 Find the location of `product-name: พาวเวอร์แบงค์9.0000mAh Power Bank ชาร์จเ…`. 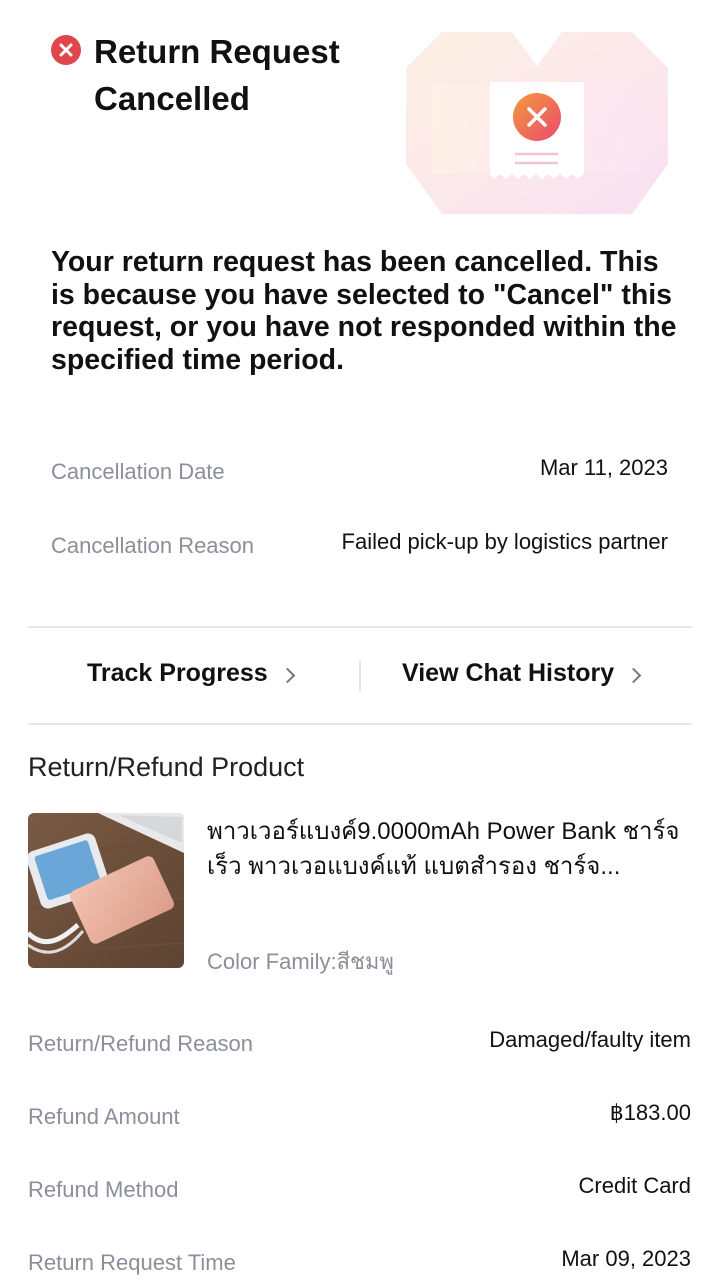

product-name: พาวเวอร์แบงค์9.0000mAh Power Bank ชาร์จเ… is located at coordinates (447, 849).